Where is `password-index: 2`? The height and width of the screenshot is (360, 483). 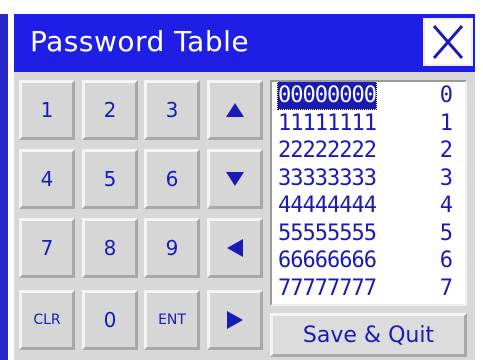 password-index: 2 is located at coordinates (446, 150).